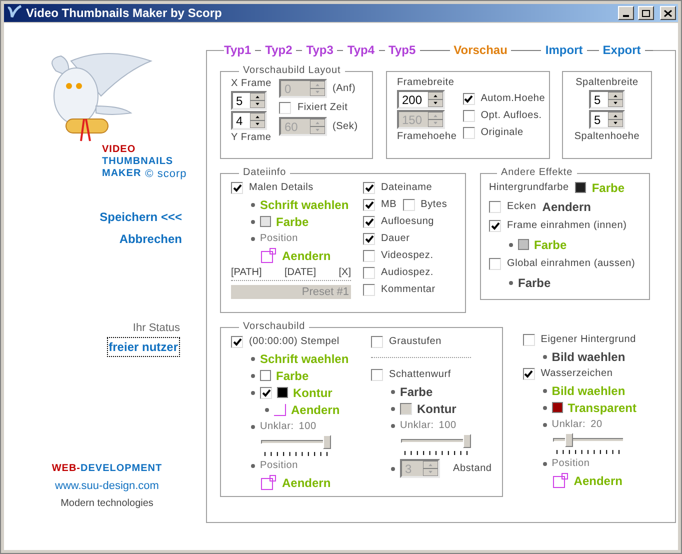 This screenshot has width=682, height=554. What do you see at coordinates (320, 50) in the screenshot?
I see `nav-tab: Typ3` at bounding box center [320, 50].